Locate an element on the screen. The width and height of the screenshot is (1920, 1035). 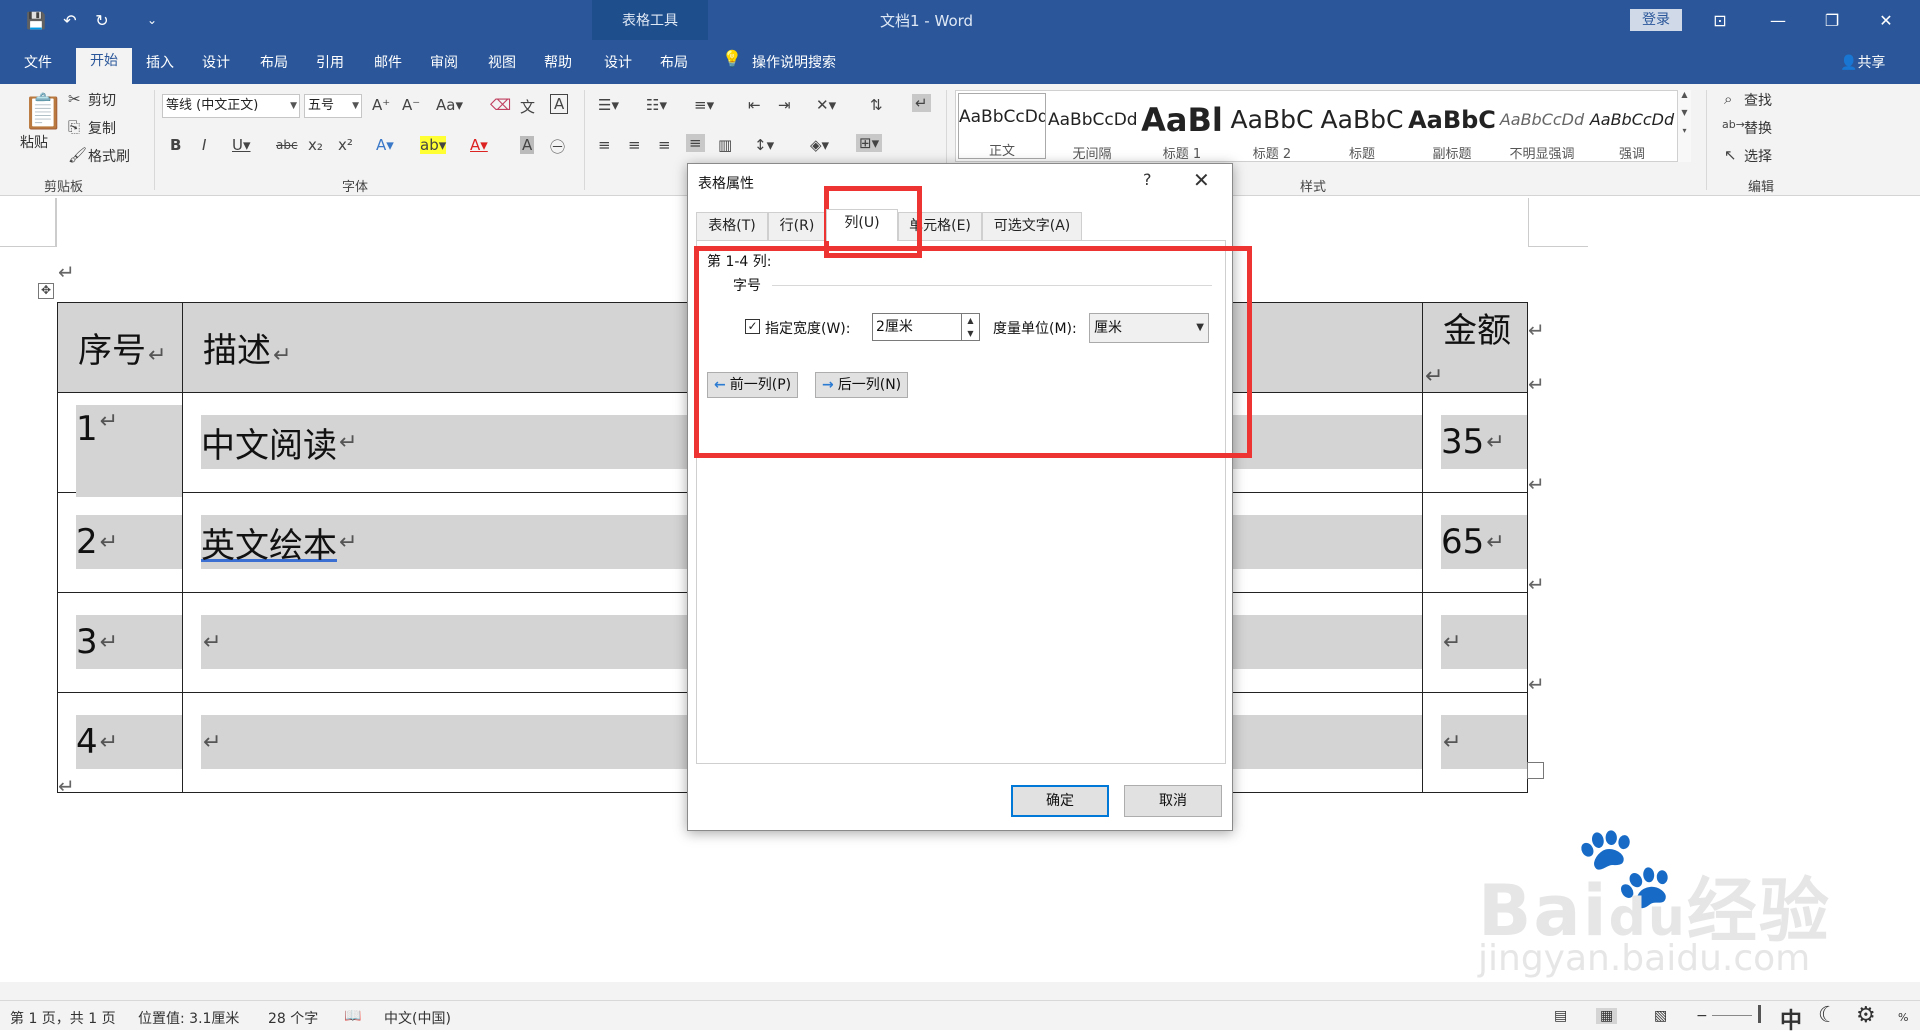
search-icon: ⌕ is located at coordinates (1728, 99).